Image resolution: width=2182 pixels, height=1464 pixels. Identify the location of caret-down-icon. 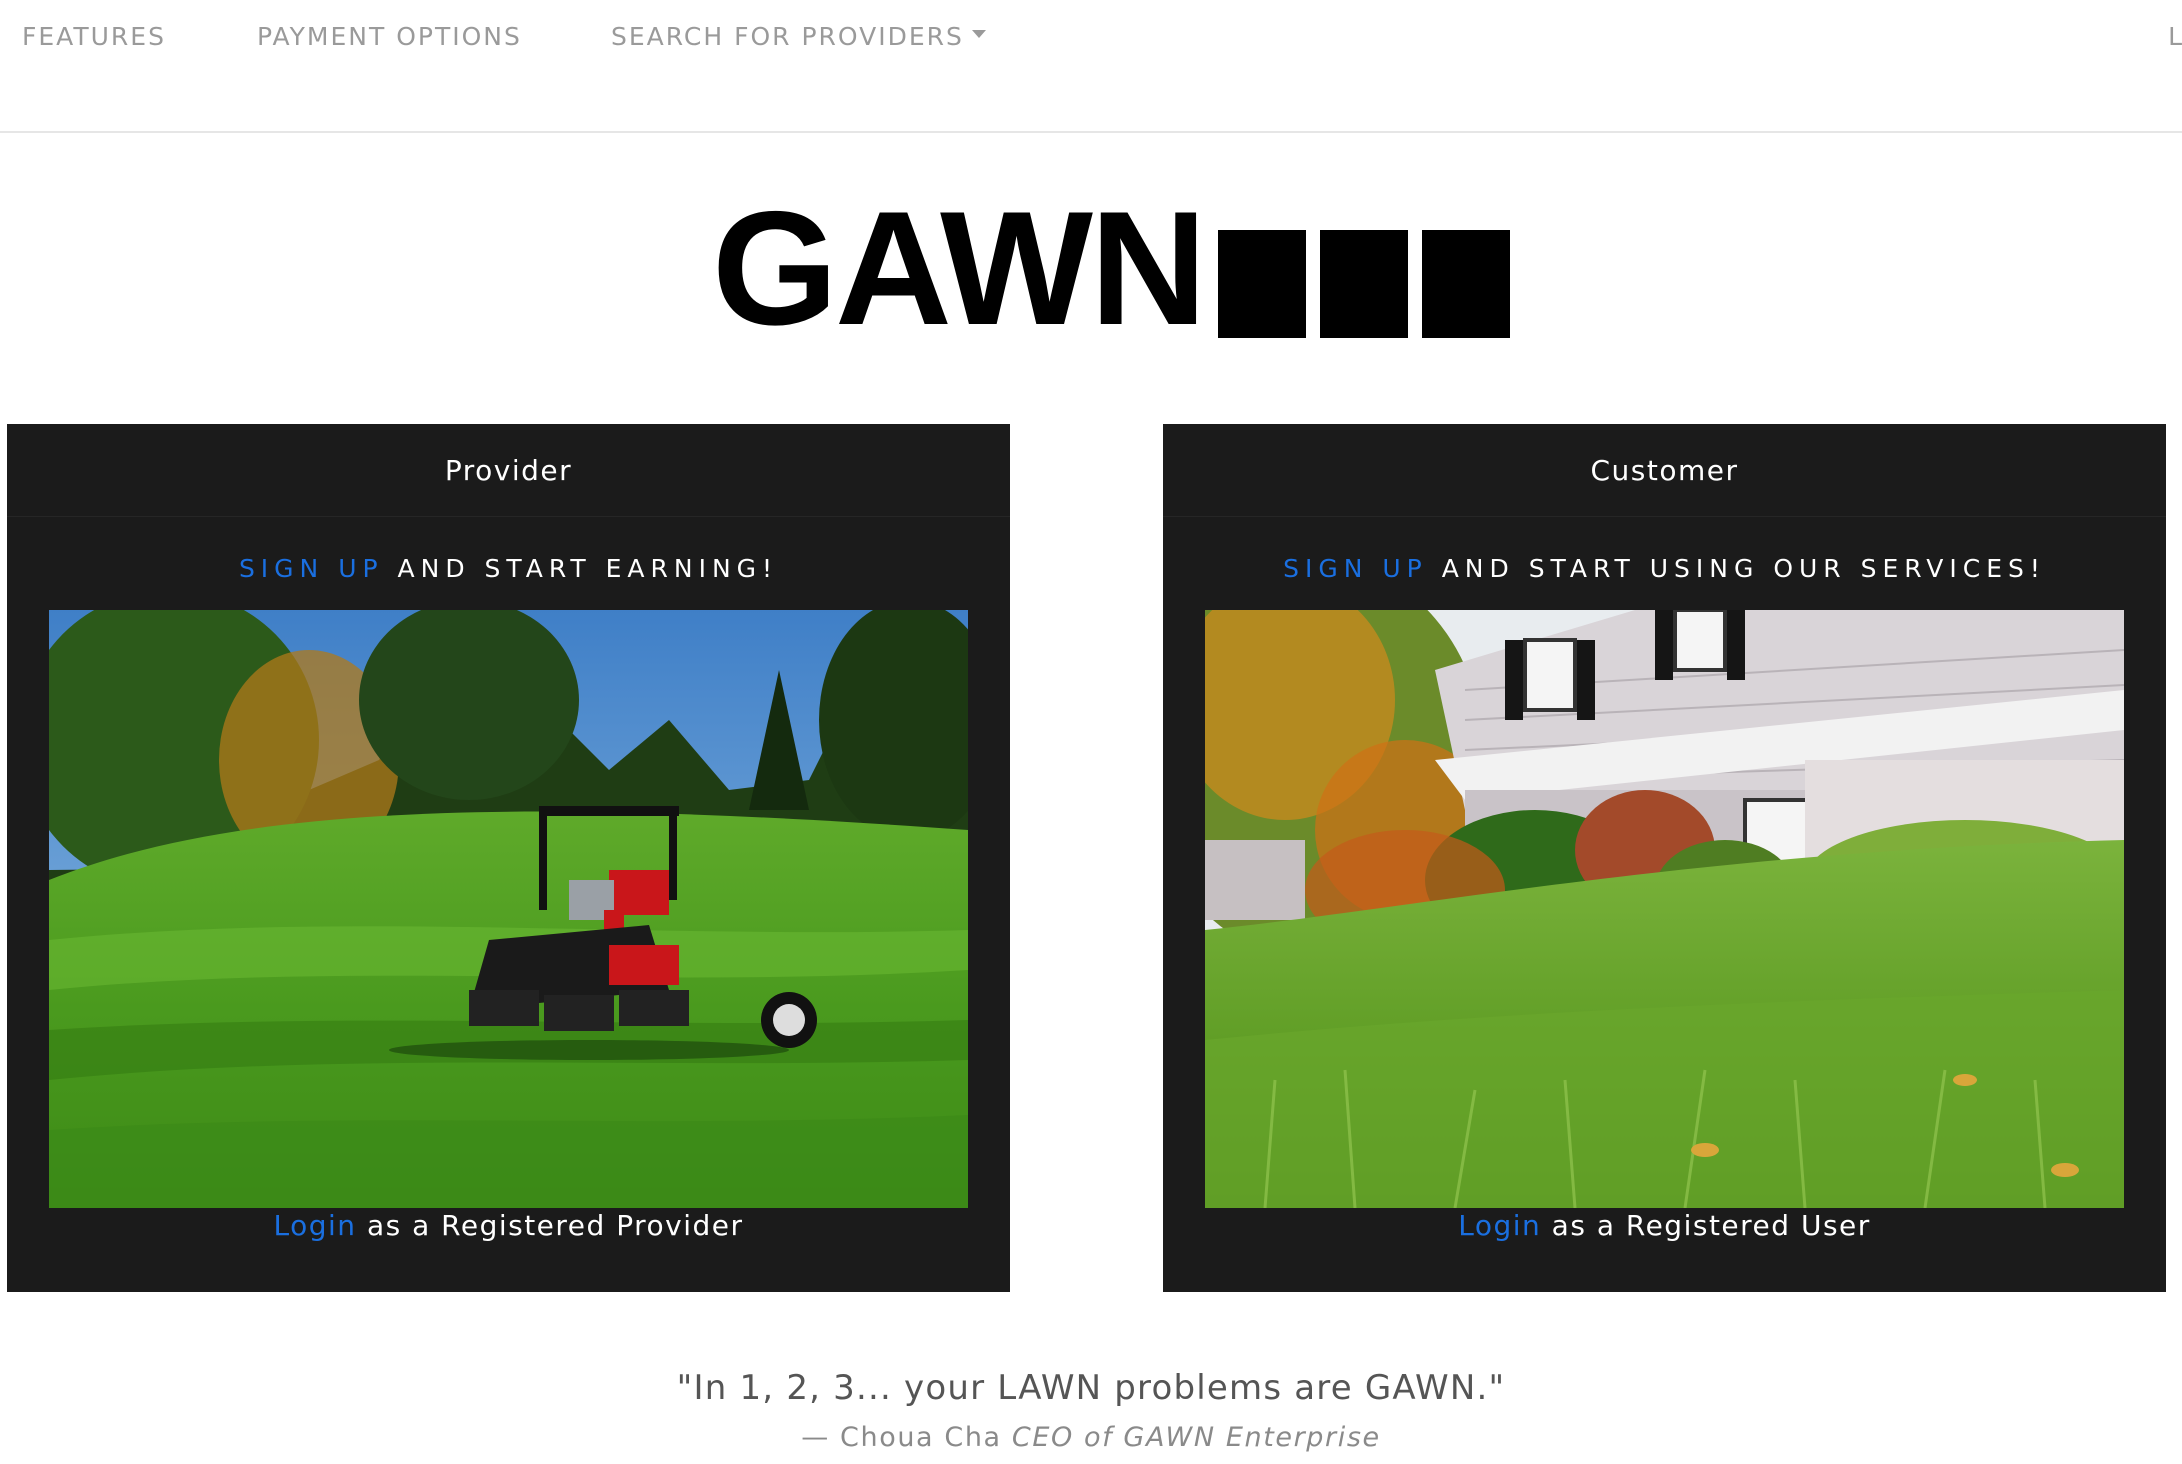
(978, 34).